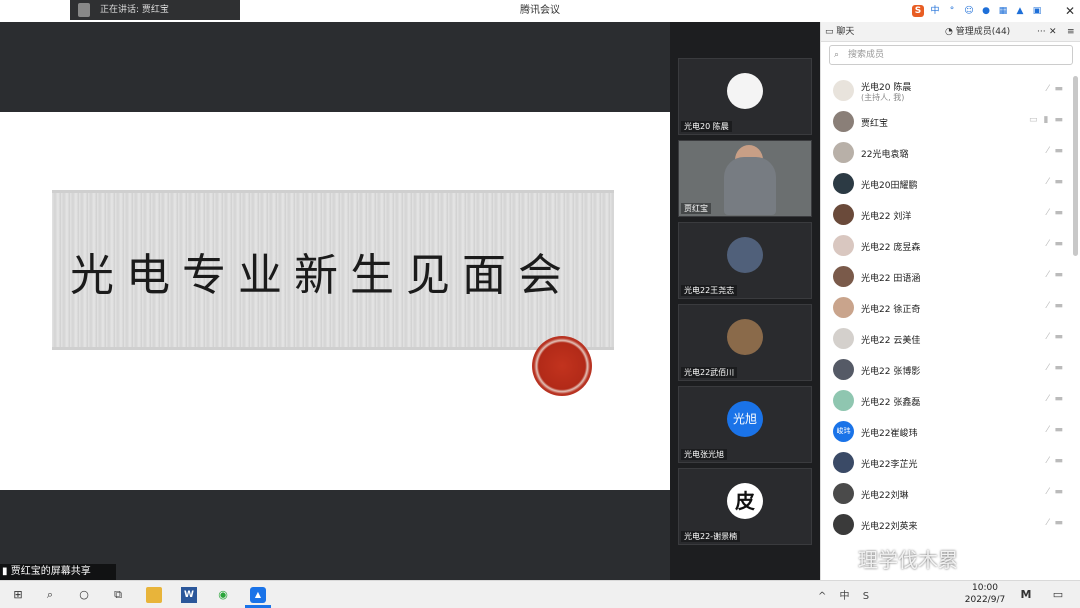 This screenshot has height=608, width=1080. What do you see at coordinates (704, 454) in the screenshot?
I see `video-tile-name: 光电张光旭` at bounding box center [704, 454].